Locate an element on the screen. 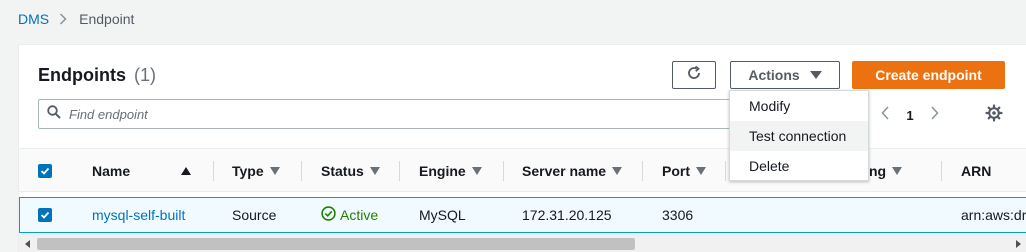 The width and height of the screenshot is (1026, 252). search-field is located at coordinates (388, 114).